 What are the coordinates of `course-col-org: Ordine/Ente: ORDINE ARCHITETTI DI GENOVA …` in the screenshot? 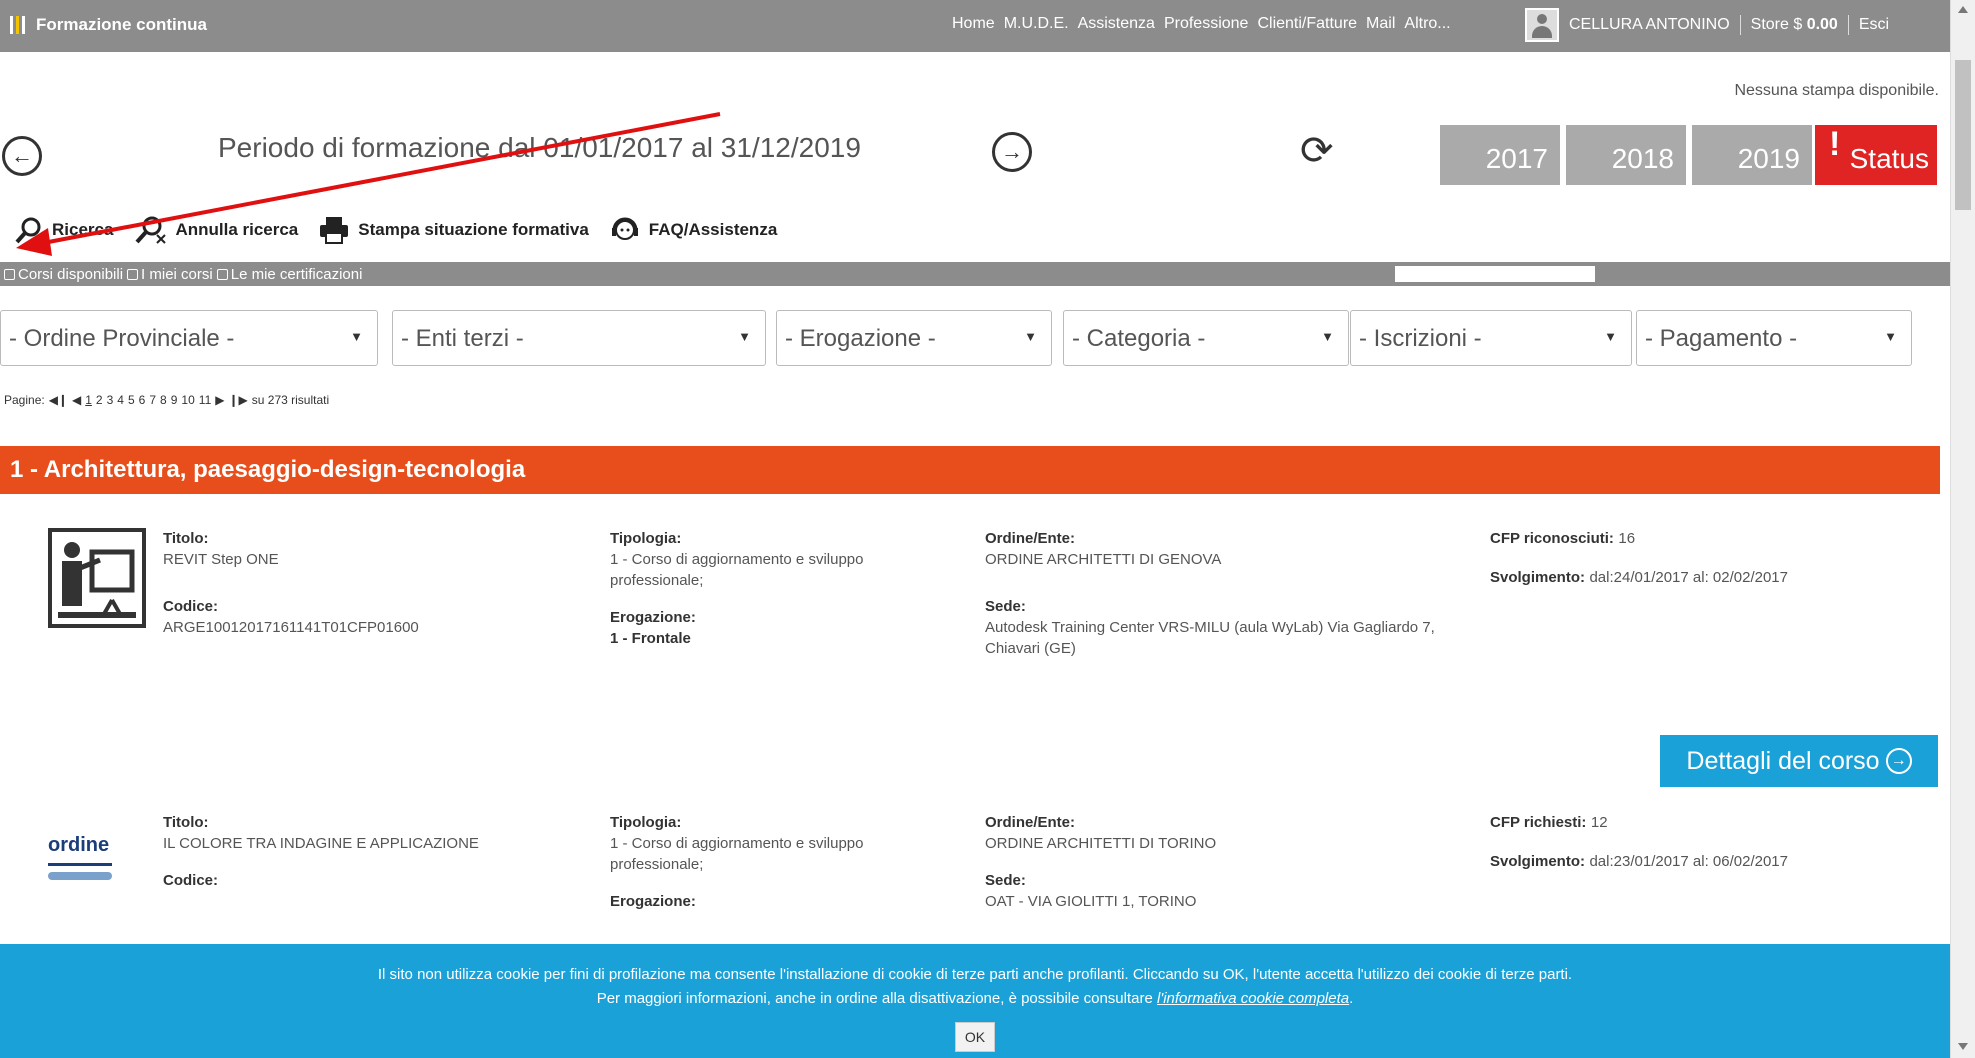 It's located at (1225, 601).